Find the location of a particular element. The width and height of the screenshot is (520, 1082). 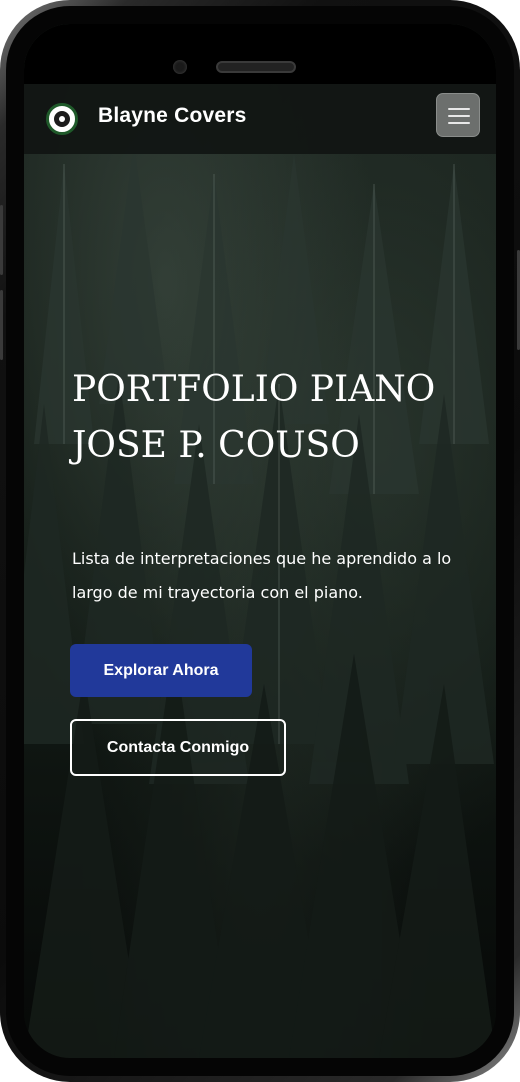

hamburger-menu-button is located at coordinates (458, 115).